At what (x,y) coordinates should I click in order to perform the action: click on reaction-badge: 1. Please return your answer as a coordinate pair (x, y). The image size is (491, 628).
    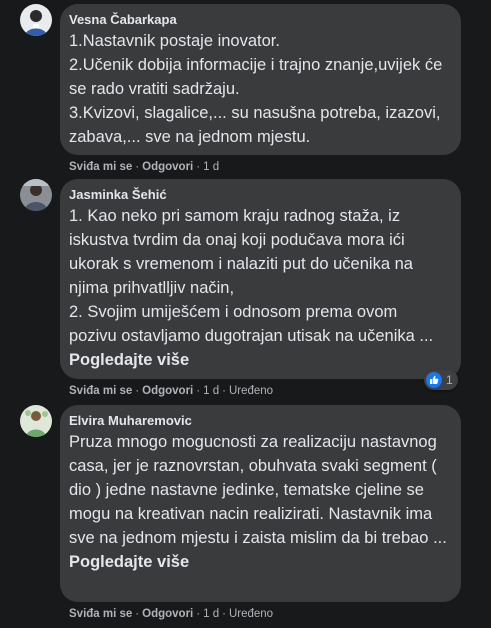
    Looking at the image, I should click on (441, 380).